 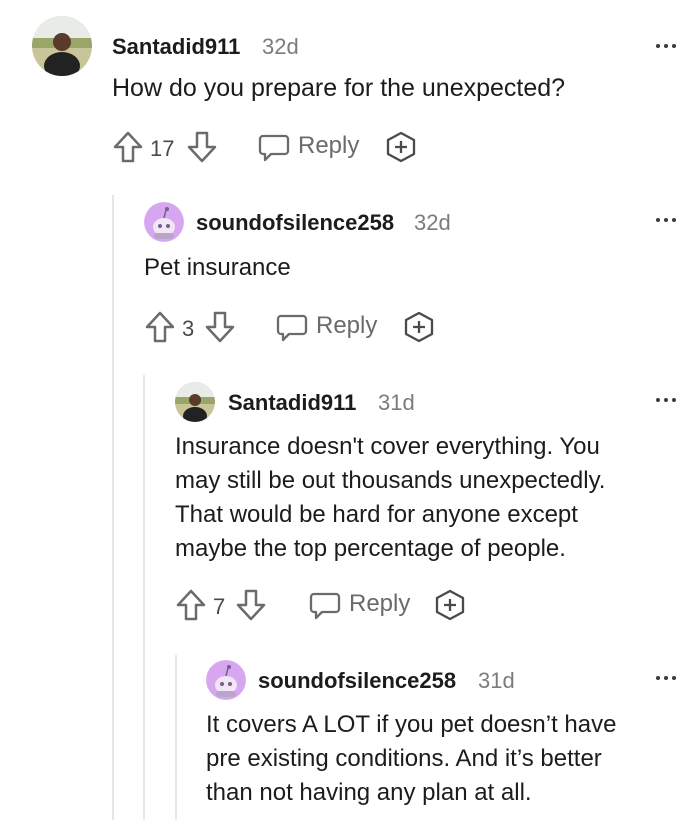 I want to click on comment-age: 31d, so click(x=496, y=680).